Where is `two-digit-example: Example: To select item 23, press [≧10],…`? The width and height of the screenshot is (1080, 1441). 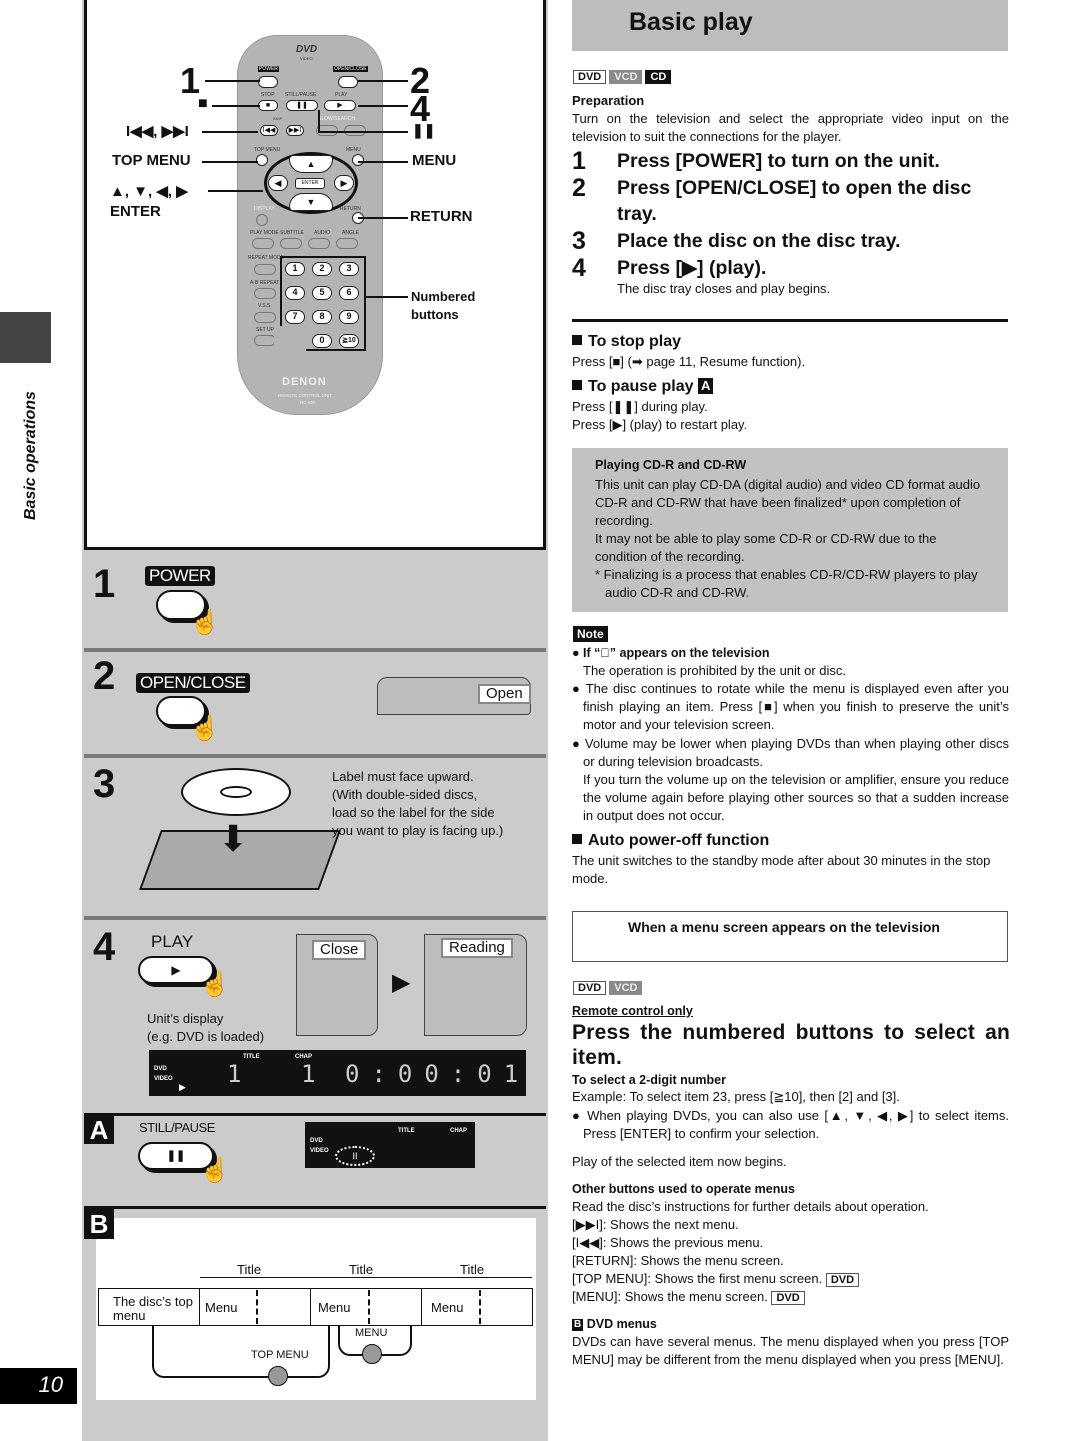 two-digit-example: Example: To select item 23, press [≧10],… is located at coordinates (736, 1096).